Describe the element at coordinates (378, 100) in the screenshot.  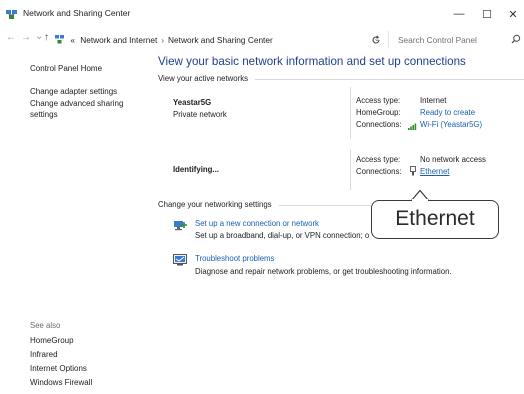
I see `access-type-label: Access type:` at that location.